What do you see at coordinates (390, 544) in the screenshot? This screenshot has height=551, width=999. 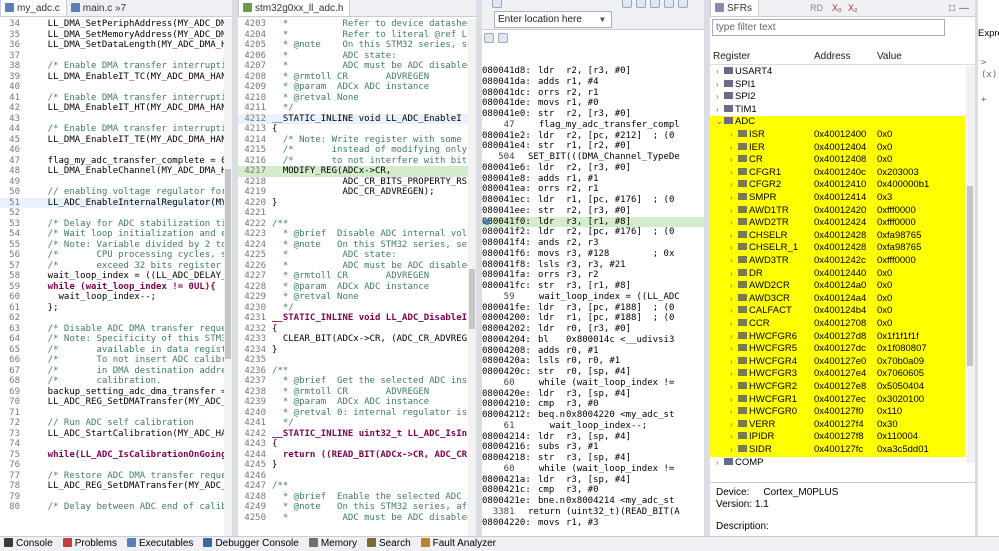 I see `view-tab-search: Search` at bounding box center [390, 544].